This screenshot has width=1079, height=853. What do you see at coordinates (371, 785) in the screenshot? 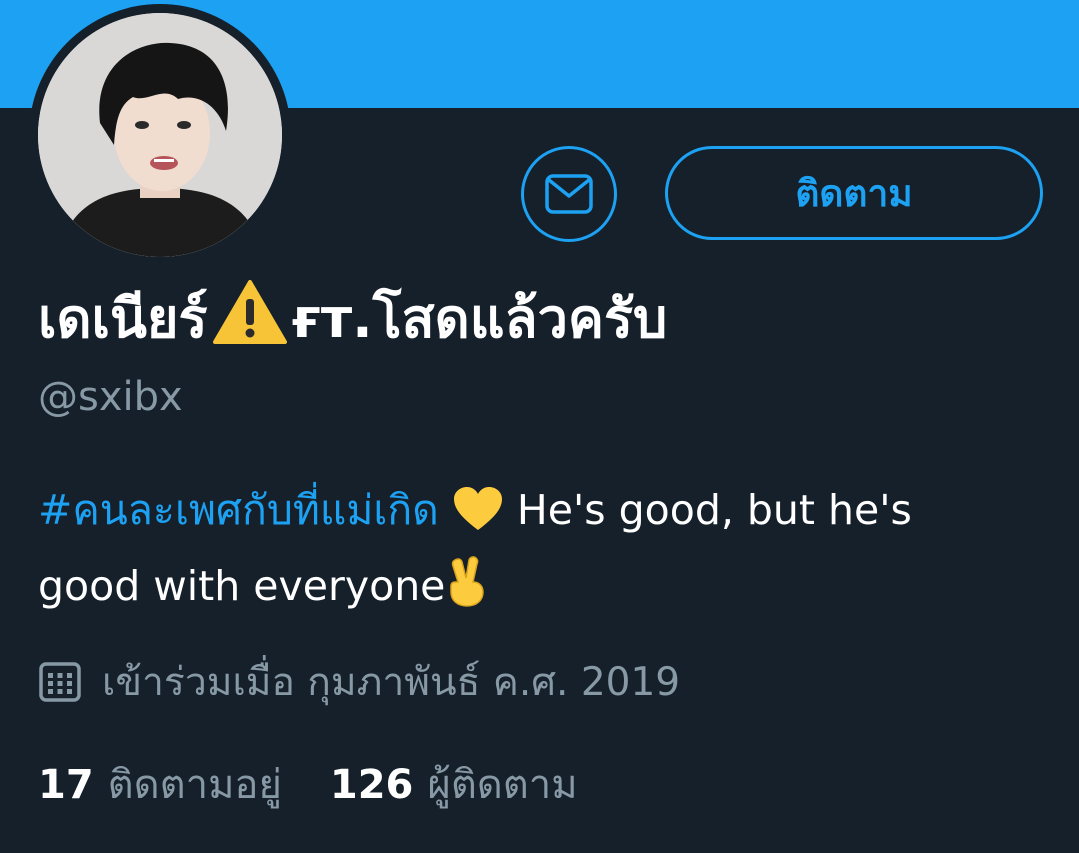
I see `followers-count: 126` at bounding box center [371, 785].